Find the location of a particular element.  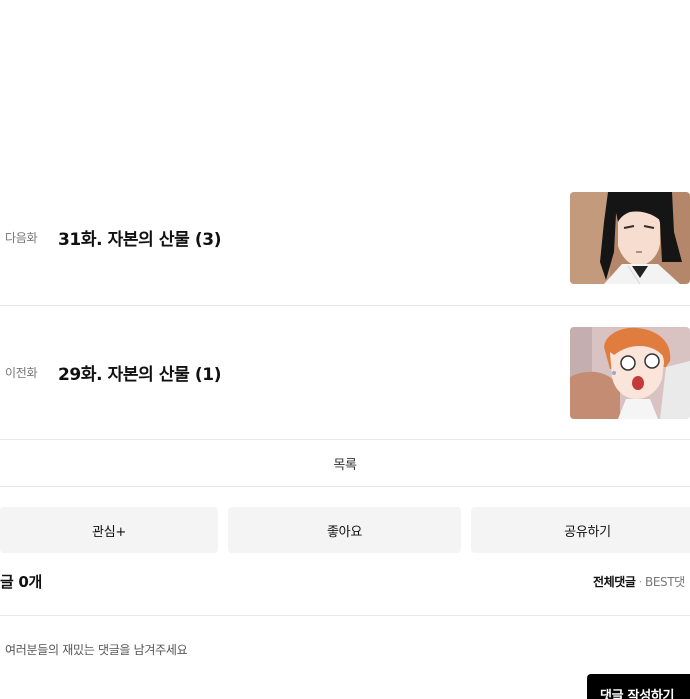

share-button: 공유하기 is located at coordinates (580, 530).